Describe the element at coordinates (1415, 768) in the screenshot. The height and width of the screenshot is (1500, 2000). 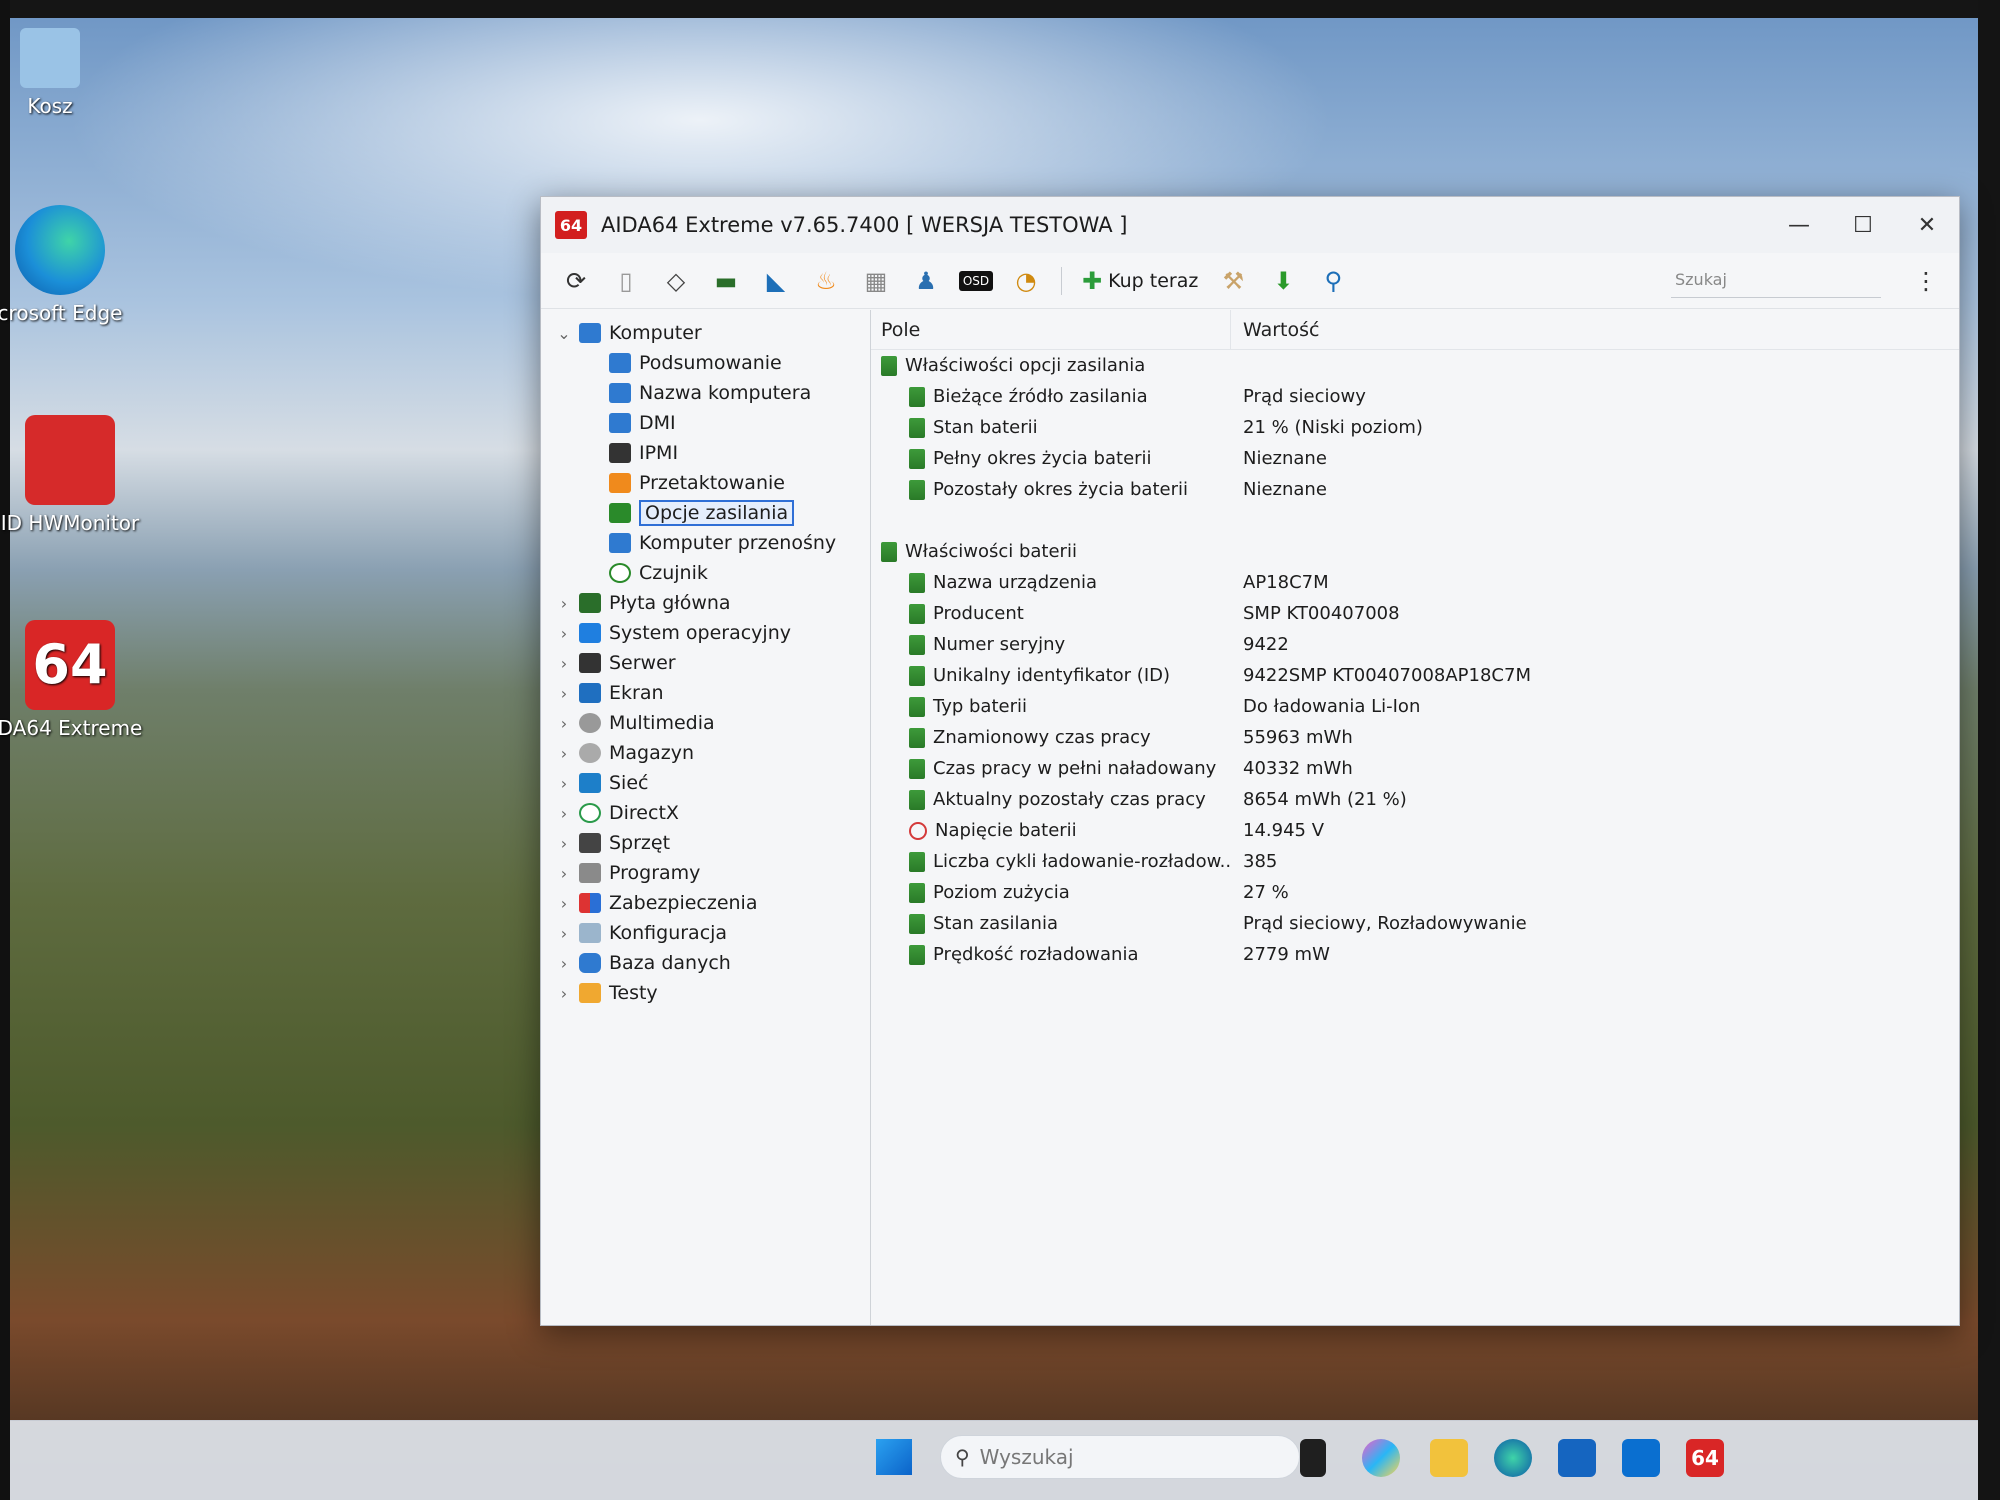
I see `list-row: Czas pracy w pełni naładowany 40332 mWh` at that location.